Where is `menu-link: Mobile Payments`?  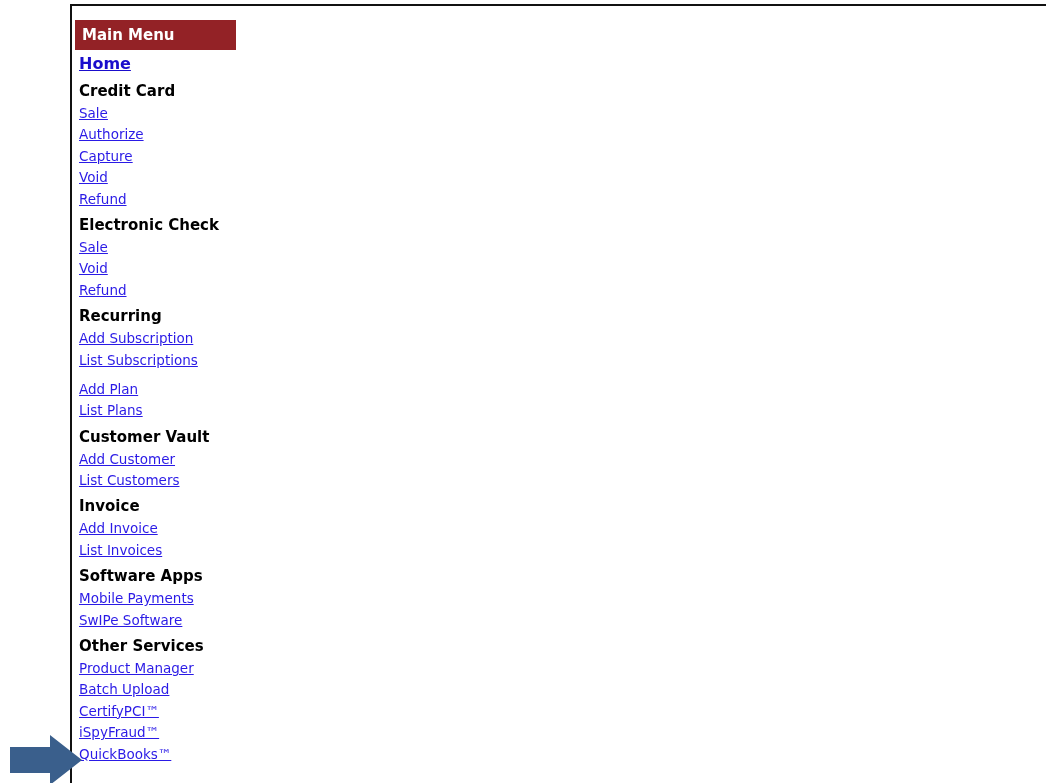 menu-link: Mobile Payments is located at coordinates (136, 598).